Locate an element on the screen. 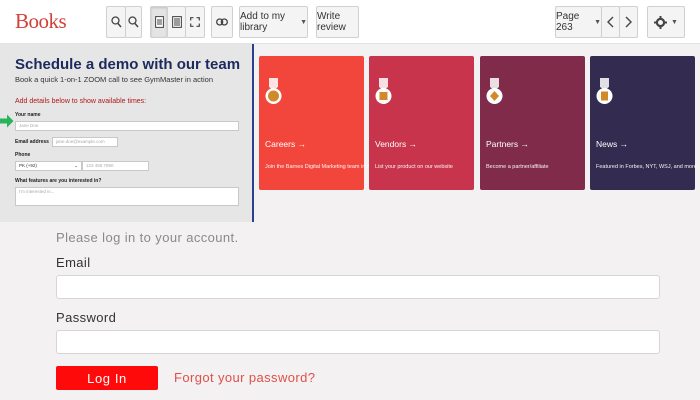 The image size is (700, 400). phone-input: 123 456 7890 is located at coordinates (115, 166).